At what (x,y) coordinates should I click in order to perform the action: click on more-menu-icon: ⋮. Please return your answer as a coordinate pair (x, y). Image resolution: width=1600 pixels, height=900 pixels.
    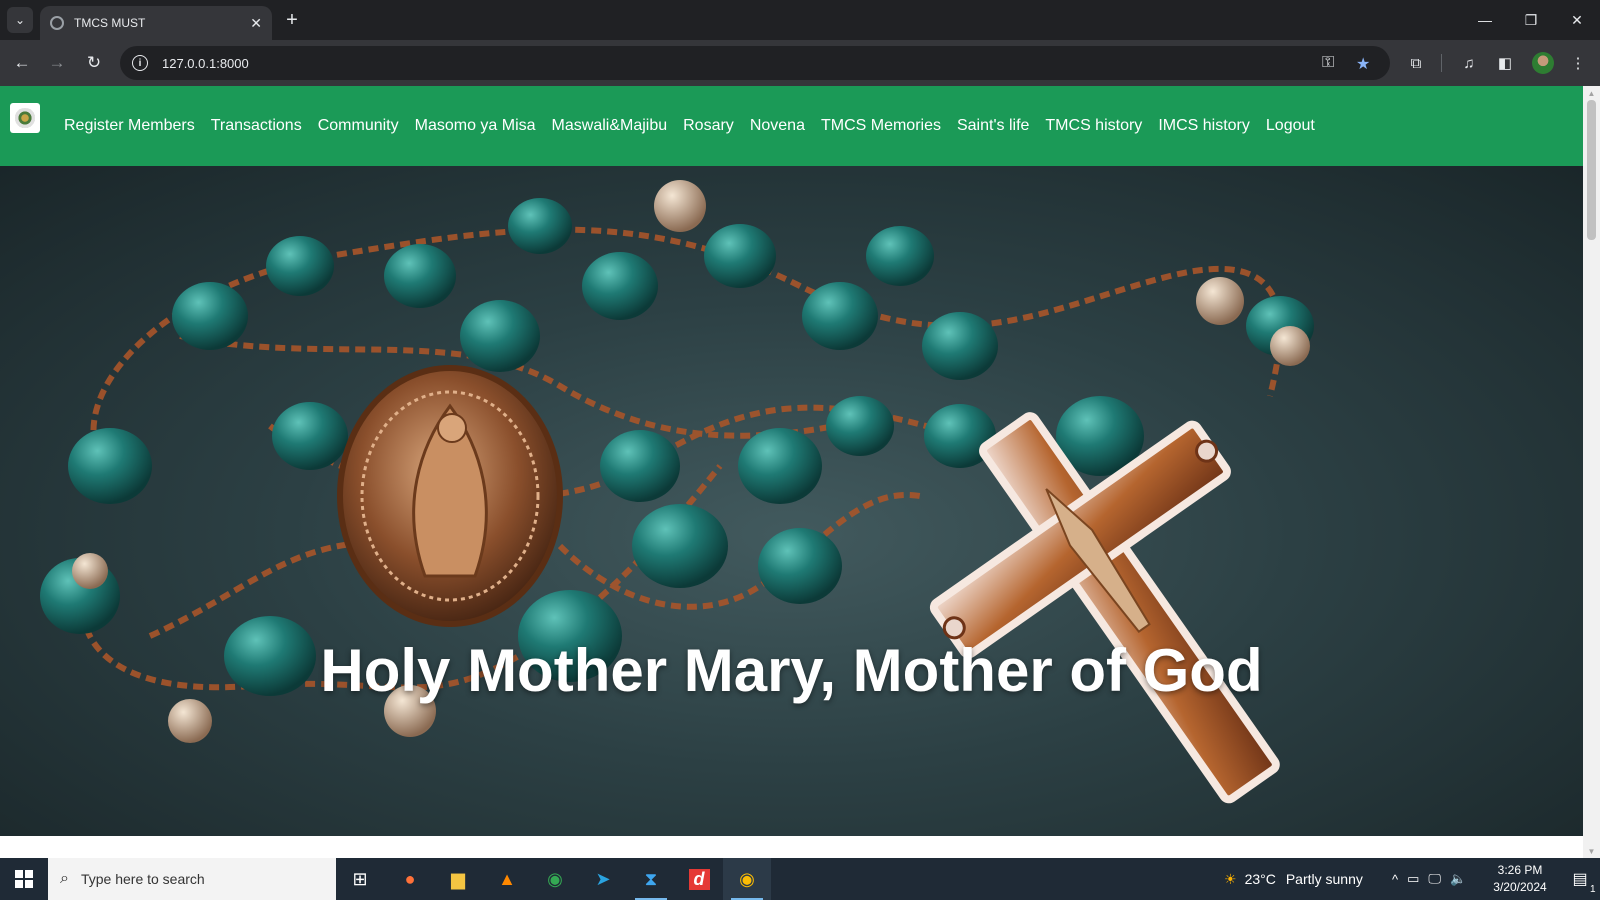
    Looking at the image, I should click on (1578, 63).